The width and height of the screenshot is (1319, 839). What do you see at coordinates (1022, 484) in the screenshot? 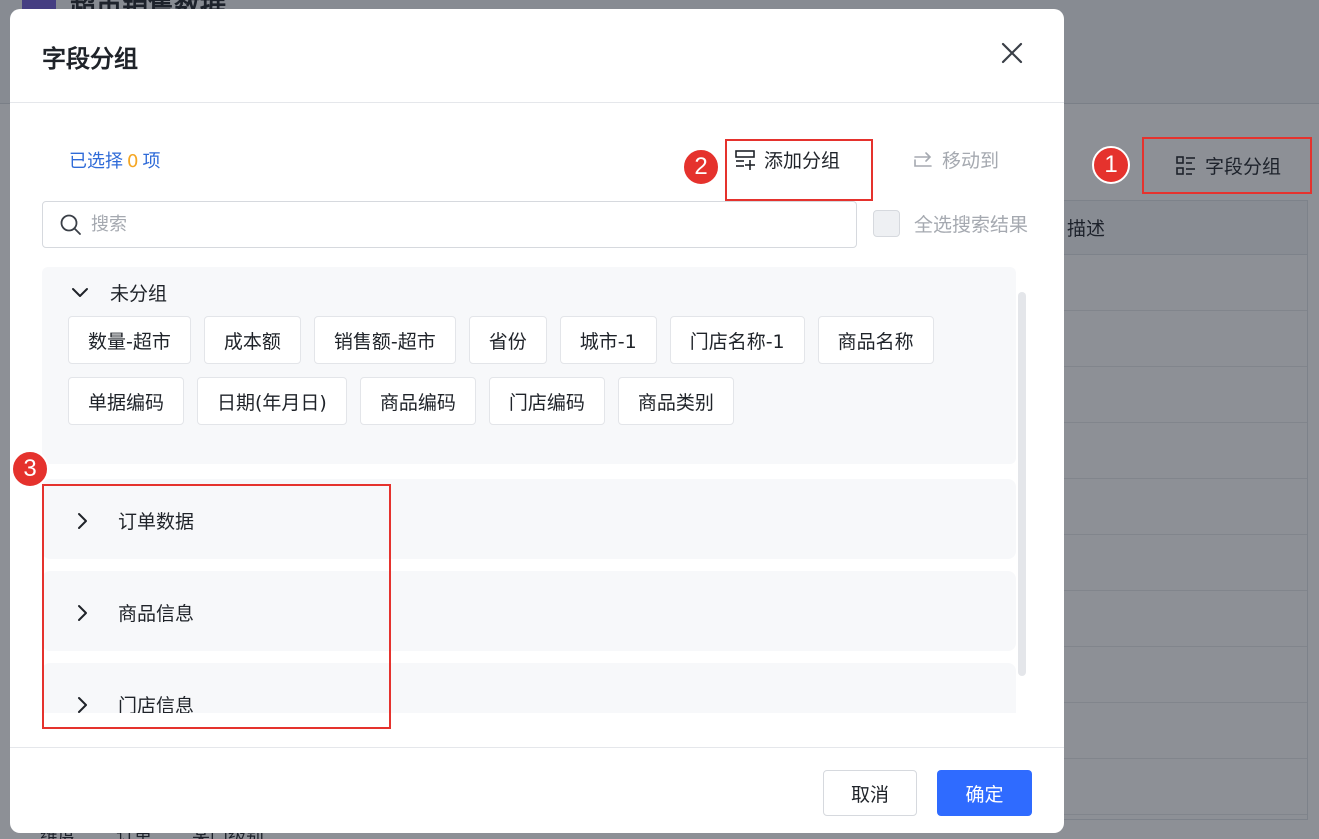
I see `list-scrollbar` at bounding box center [1022, 484].